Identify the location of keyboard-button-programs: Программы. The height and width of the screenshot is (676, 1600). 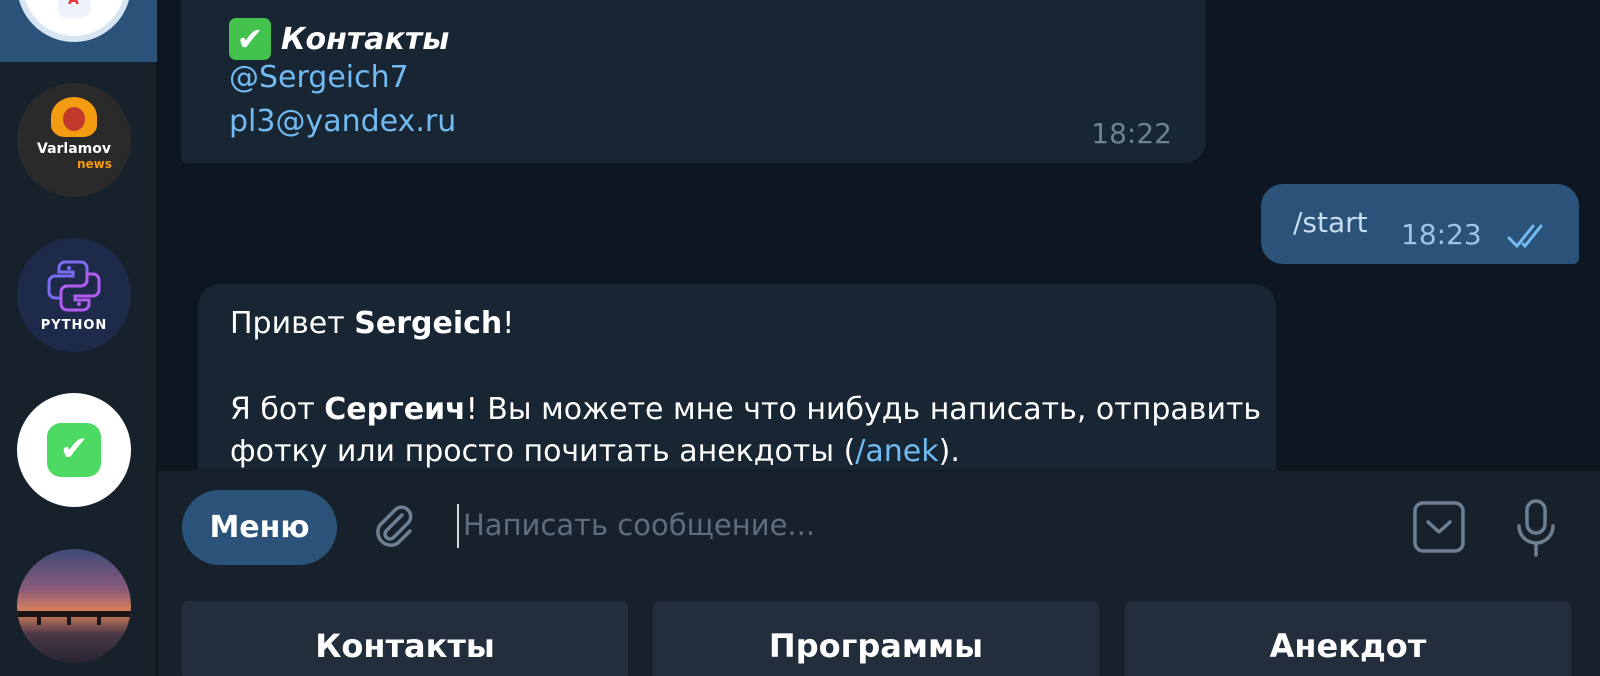
(876, 638).